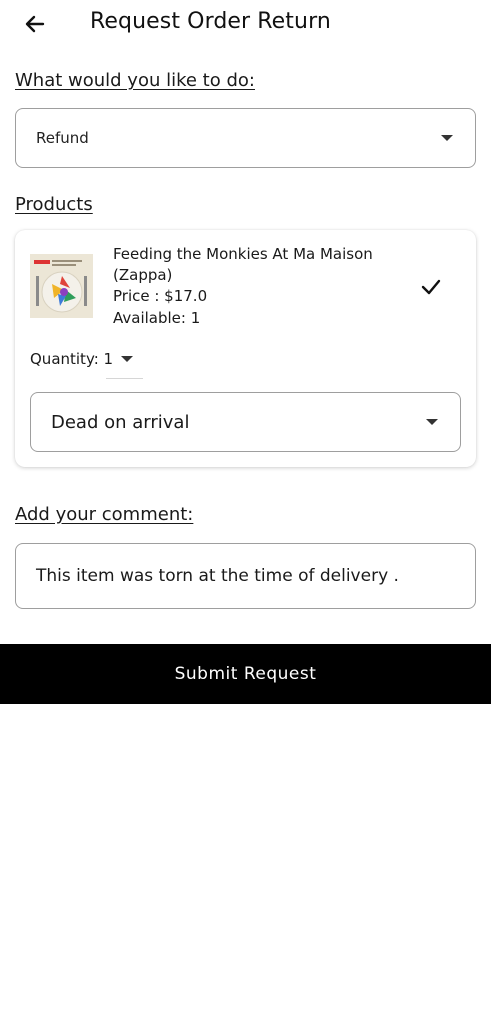 The image size is (491, 1024). I want to click on arrow-left-icon, so click(35, 24).